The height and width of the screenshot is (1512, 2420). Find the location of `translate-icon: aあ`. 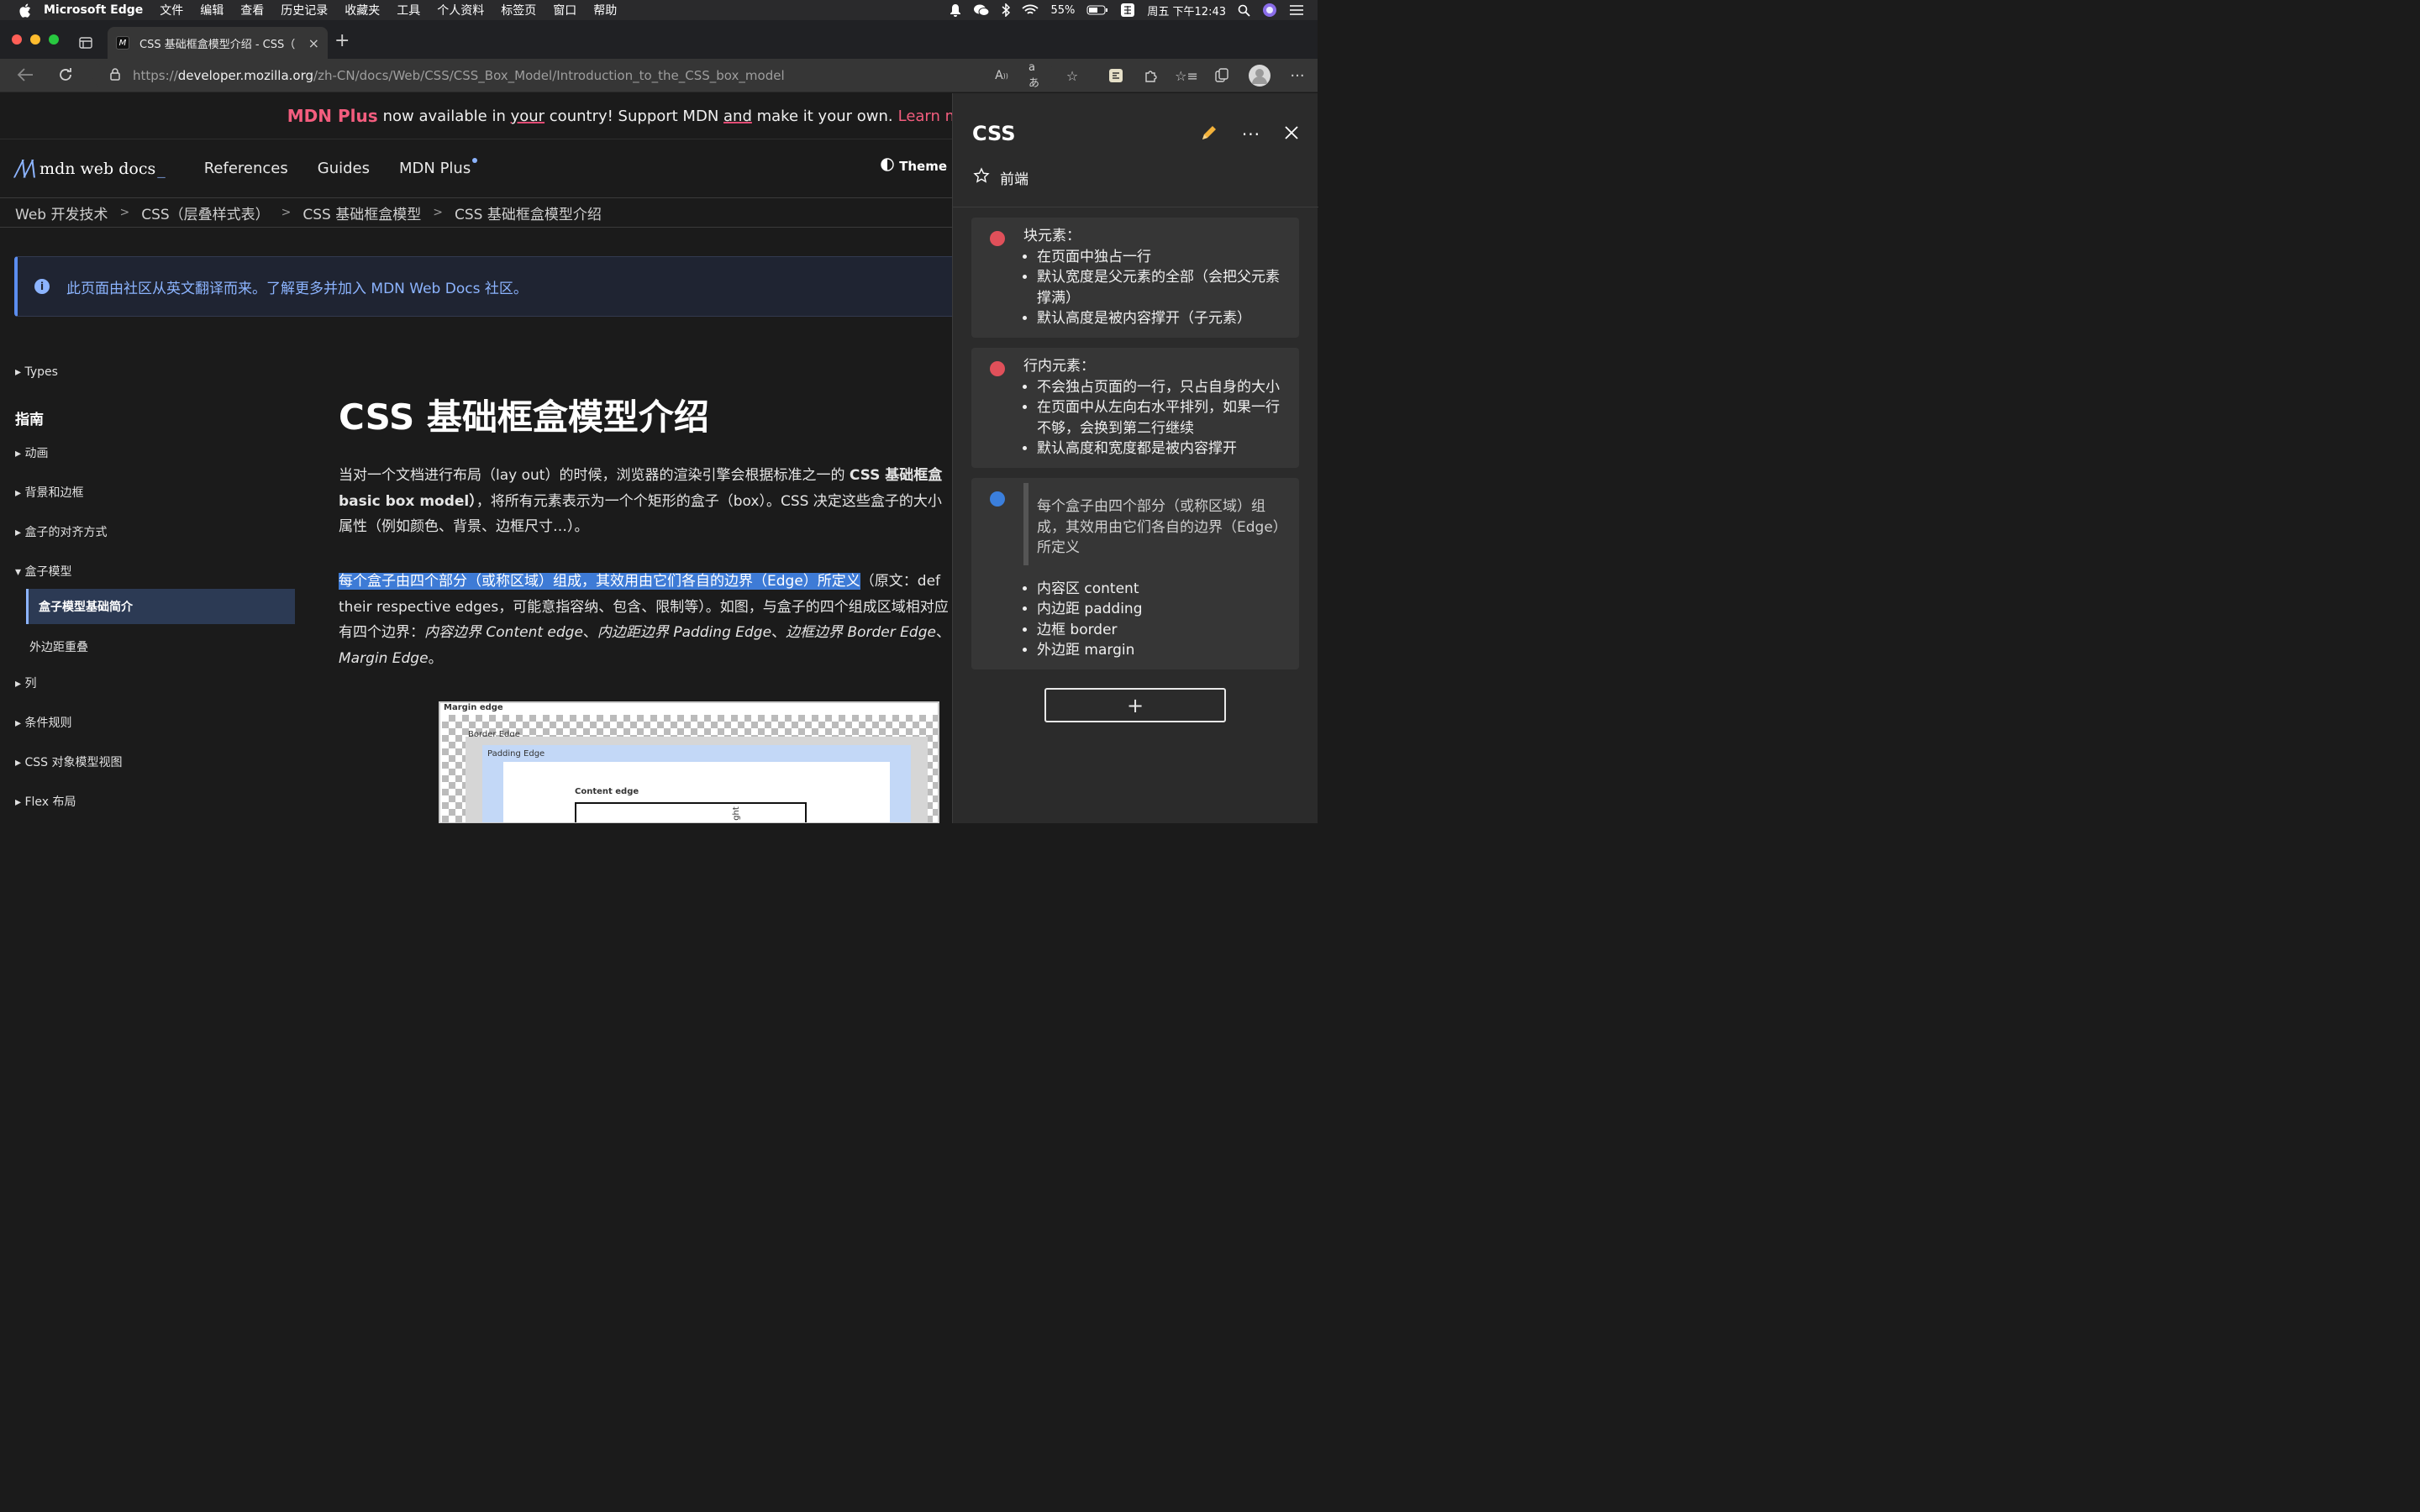

translate-icon: aあ is located at coordinates (1036, 75).